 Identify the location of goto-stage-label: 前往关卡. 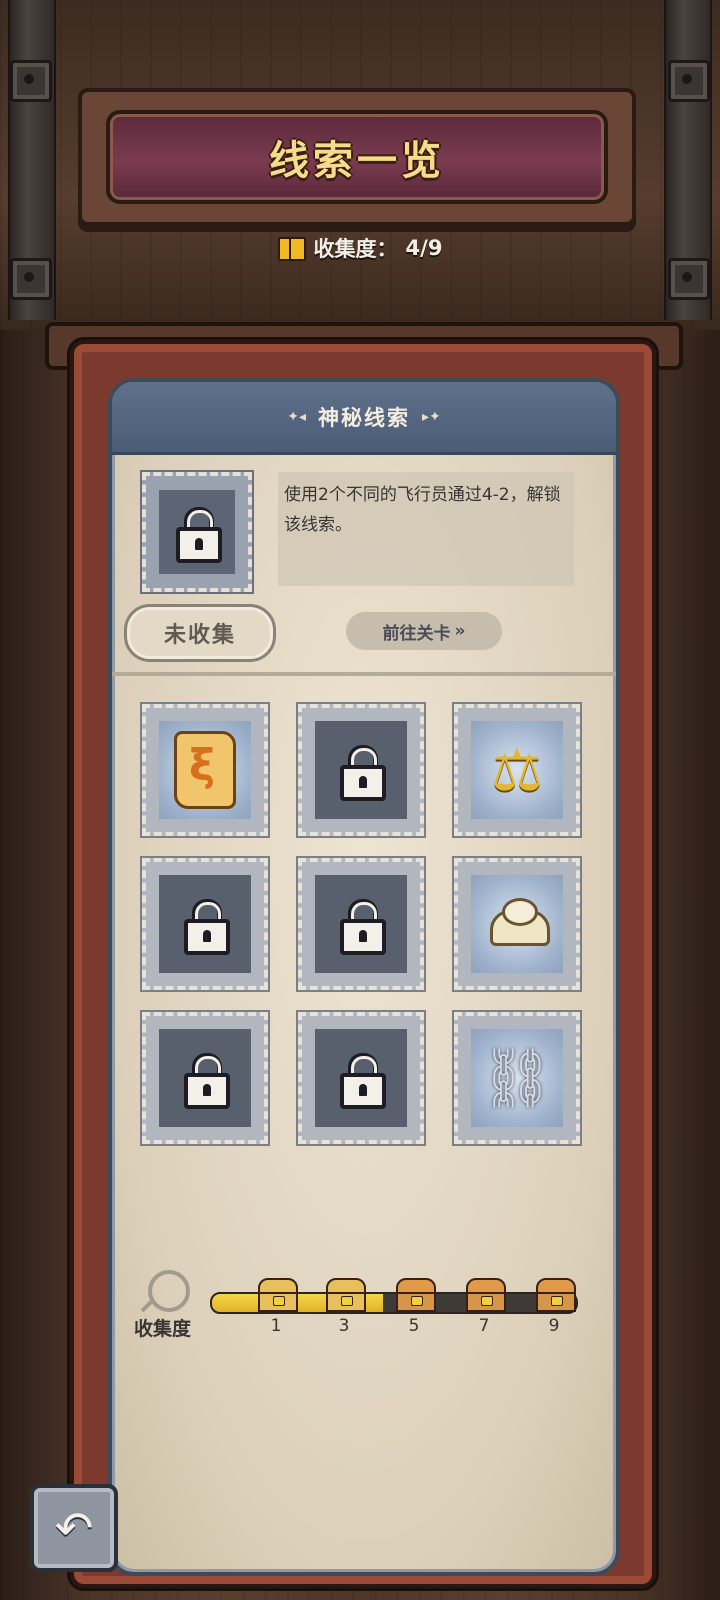
(416, 633).